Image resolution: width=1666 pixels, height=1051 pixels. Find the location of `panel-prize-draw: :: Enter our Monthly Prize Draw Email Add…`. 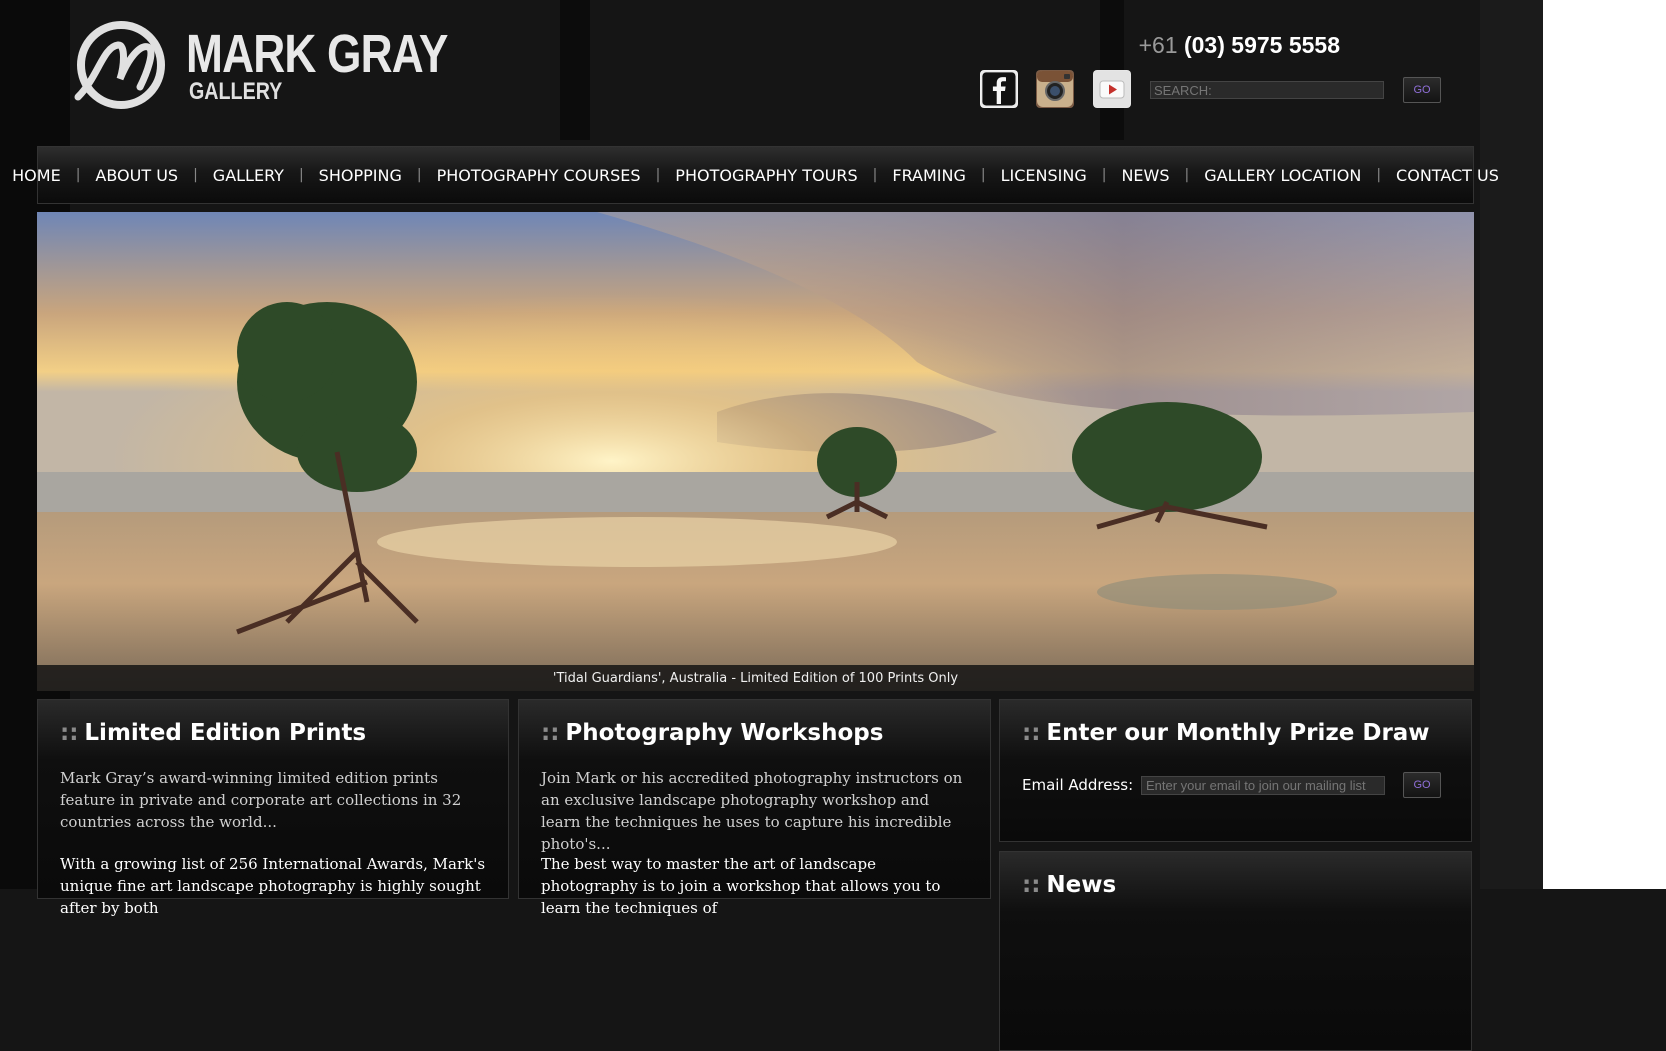

panel-prize-draw: :: Enter our Monthly Prize Draw Email Add… is located at coordinates (1235, 770).